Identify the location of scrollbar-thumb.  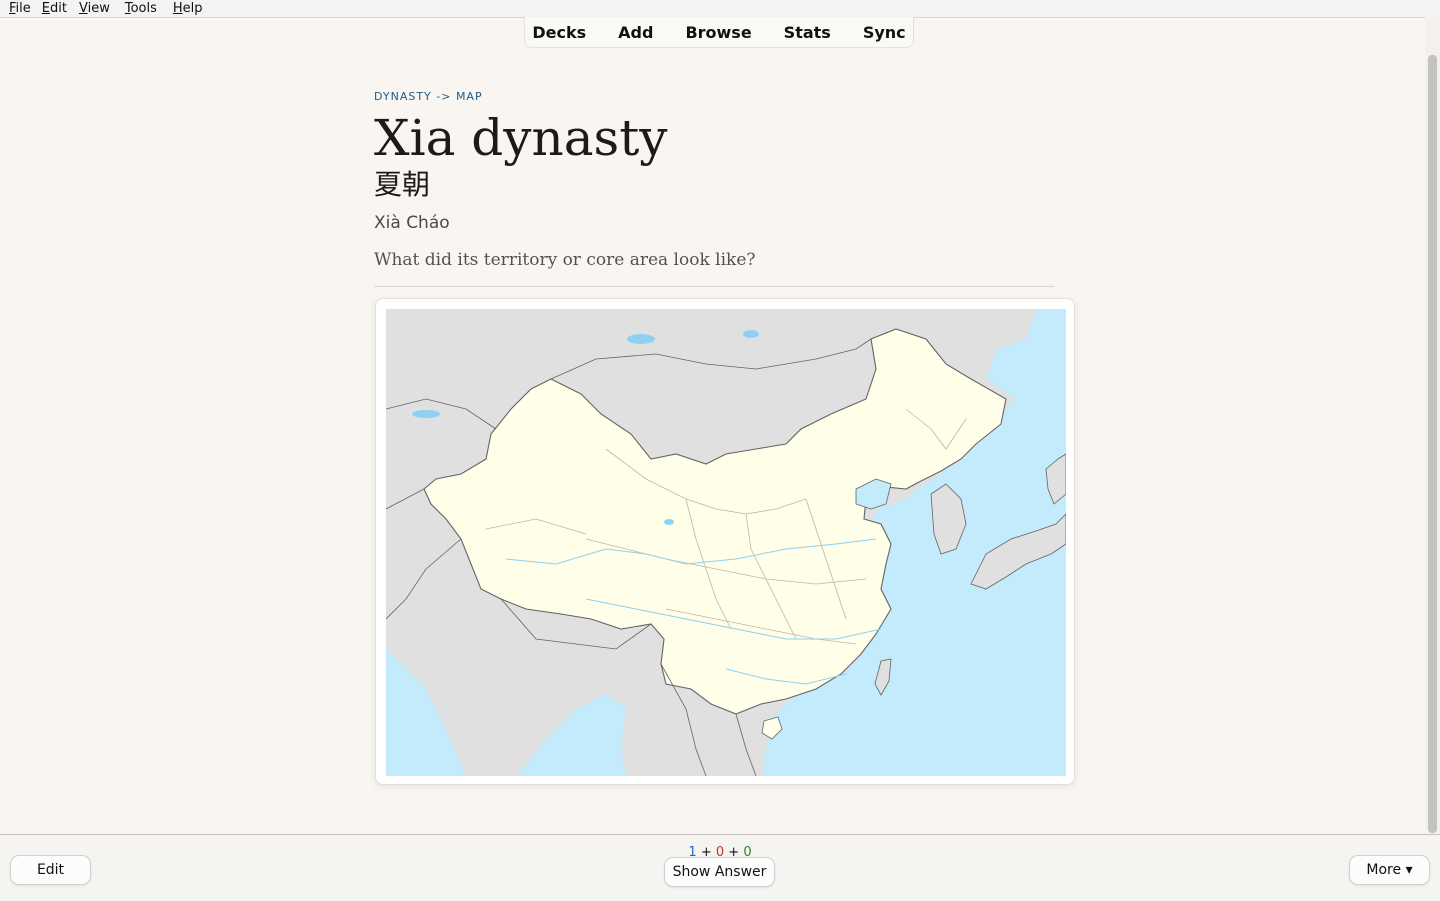
(1432, 444).